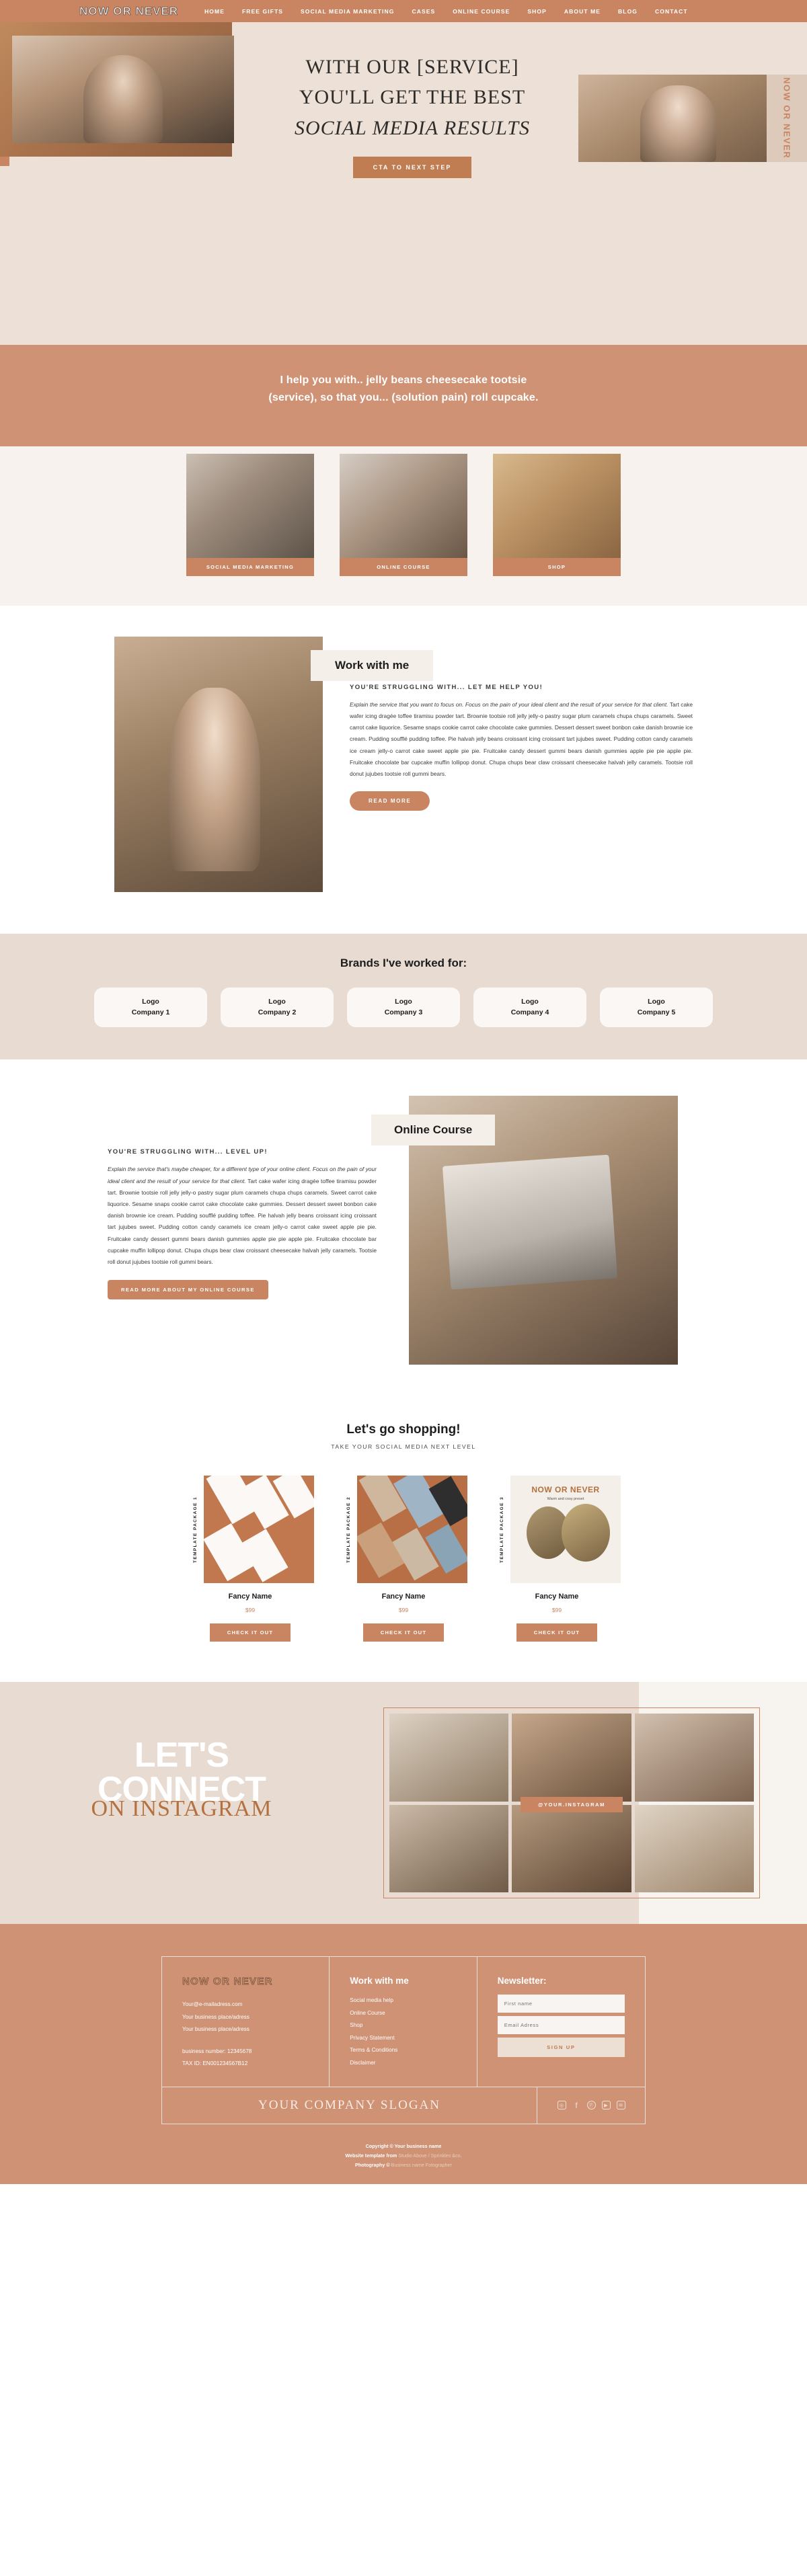 The height and width of the screenshot is (2576, 807). I want to click on service-card-label: SHOP, so click(557, 566).